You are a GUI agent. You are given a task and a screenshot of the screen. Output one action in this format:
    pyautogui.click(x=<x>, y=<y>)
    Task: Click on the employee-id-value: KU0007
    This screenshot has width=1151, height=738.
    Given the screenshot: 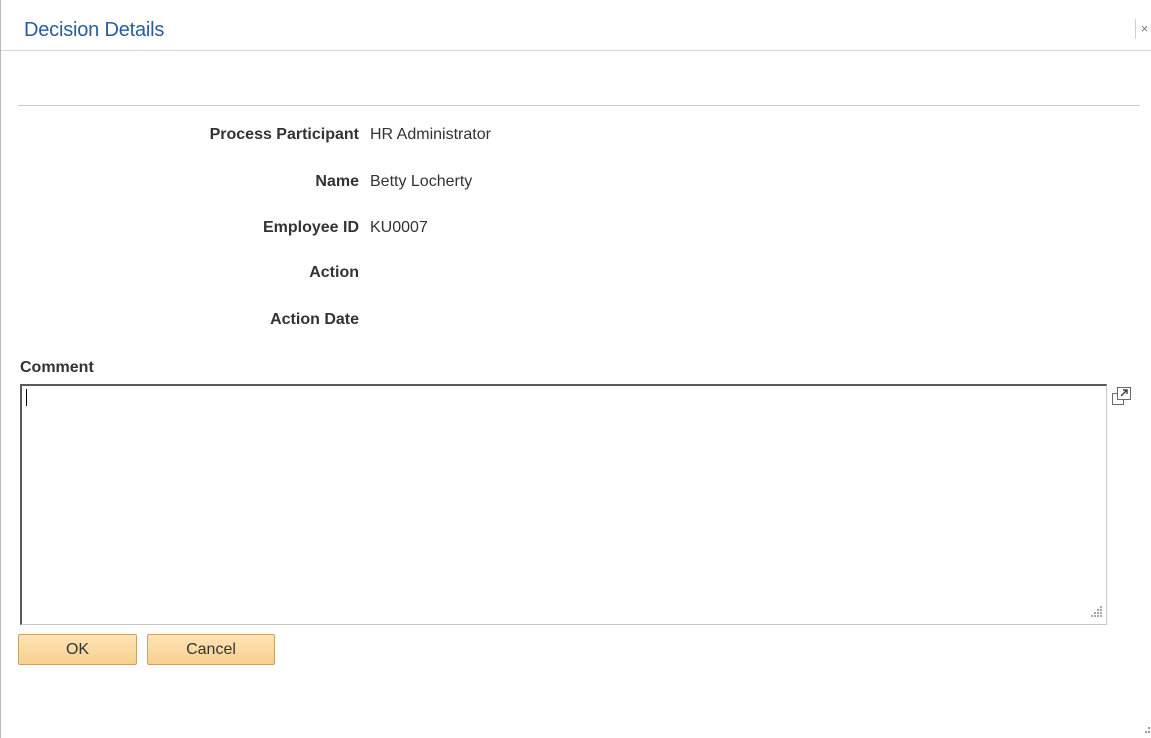 What is the action you would take?
    pyautogui.click(x=399, y=227)
    